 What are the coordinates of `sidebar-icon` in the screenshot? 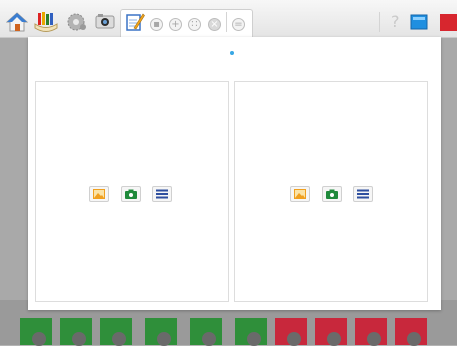 It's located at (419, 22).